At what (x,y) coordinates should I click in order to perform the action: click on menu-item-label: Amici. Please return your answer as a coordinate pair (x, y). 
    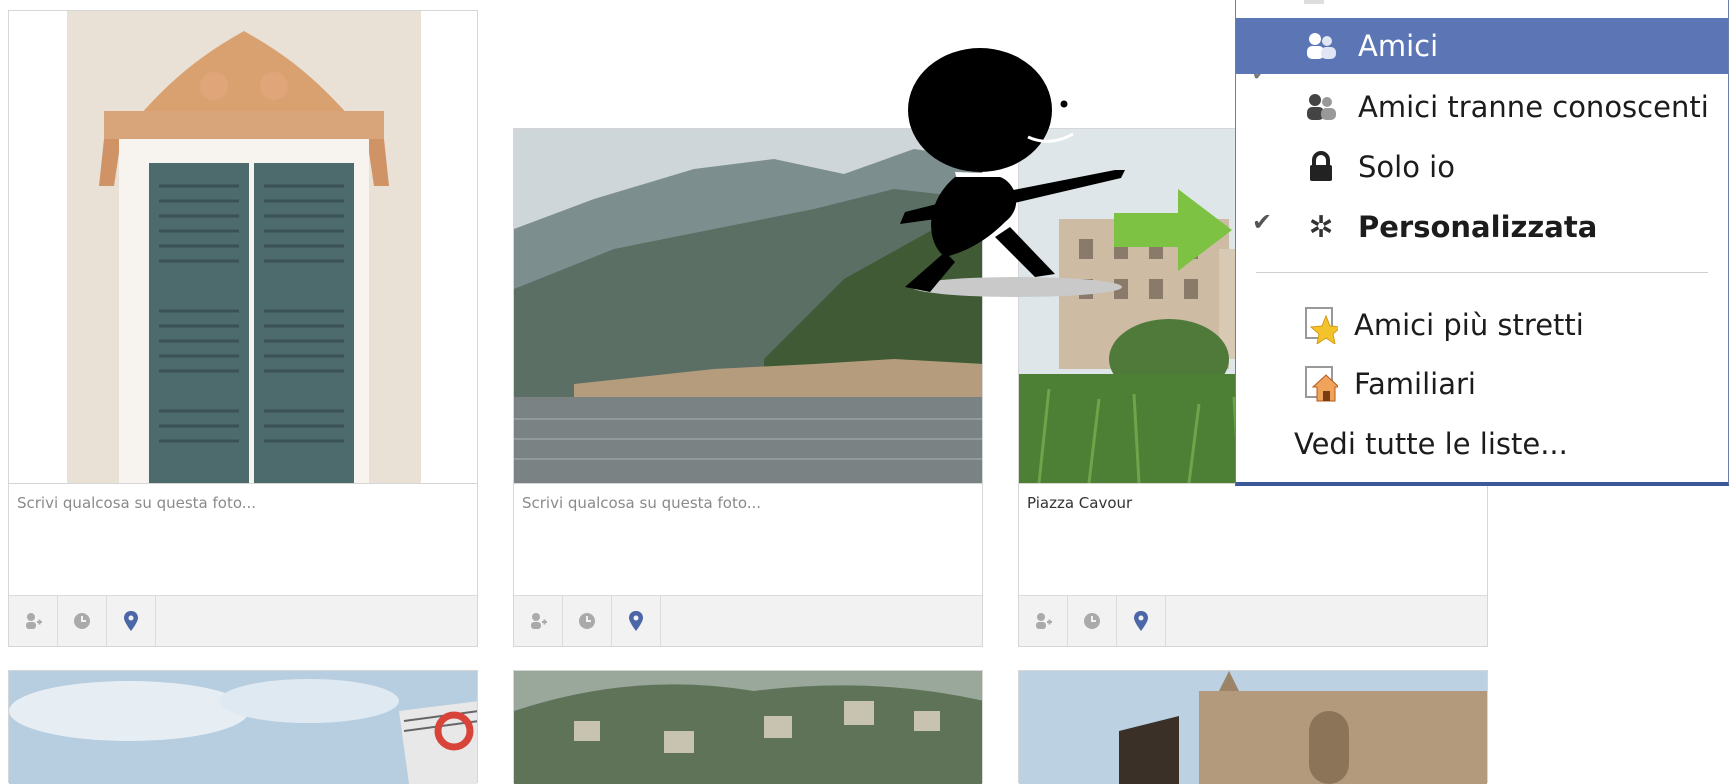
    Looking at the image, I should click on (1398, 46).